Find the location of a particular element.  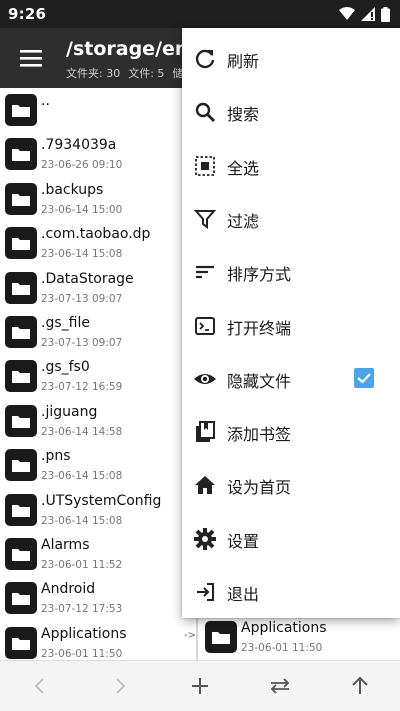

status-bar: 9:26 is located at coordinates (200, 14).